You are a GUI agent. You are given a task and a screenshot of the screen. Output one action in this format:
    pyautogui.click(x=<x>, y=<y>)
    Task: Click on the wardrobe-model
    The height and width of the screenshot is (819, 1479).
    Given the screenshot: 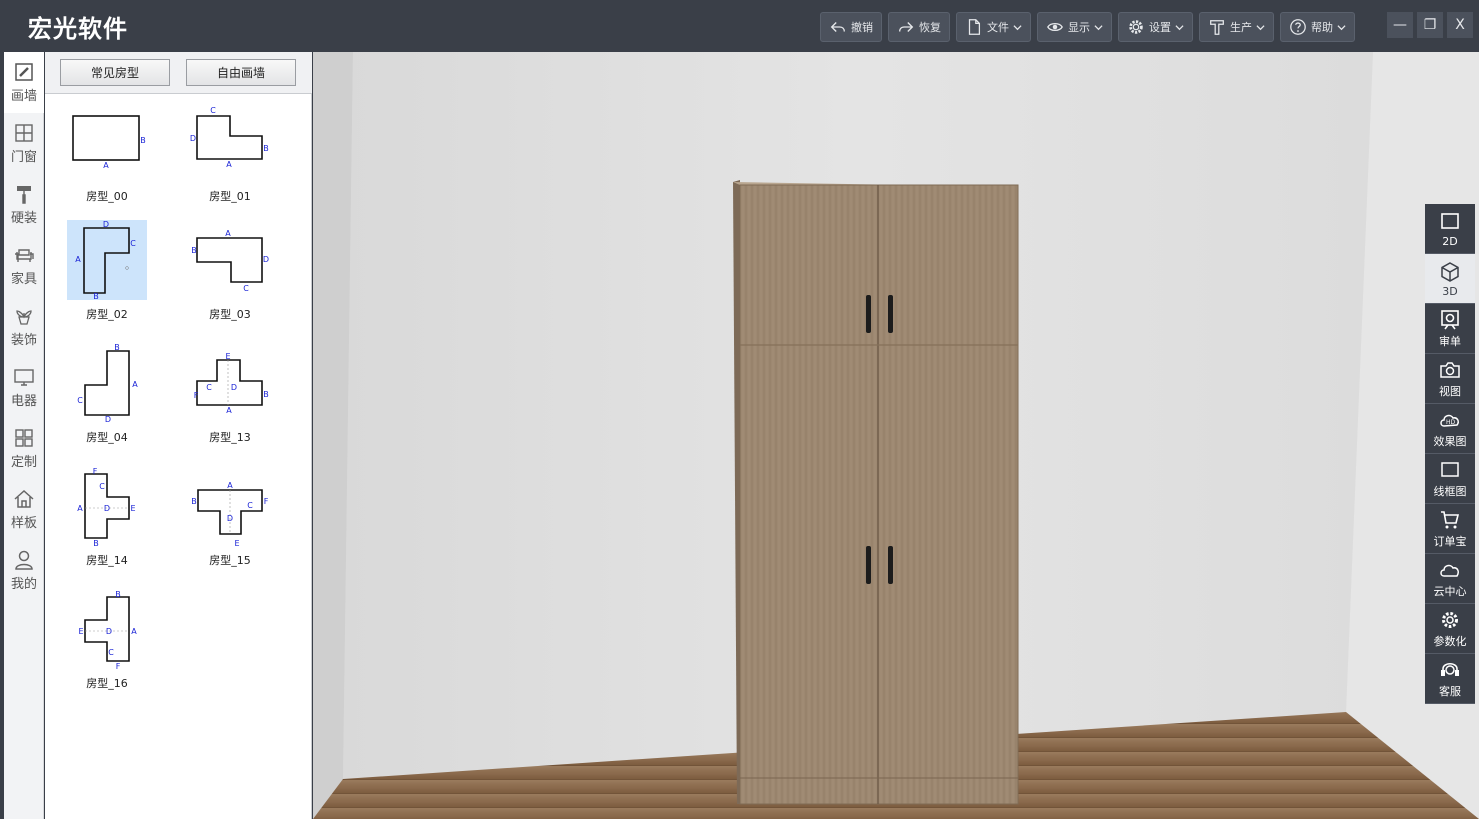 What is the action you would take?
    pyautogui.click(x=876, y=492)
    